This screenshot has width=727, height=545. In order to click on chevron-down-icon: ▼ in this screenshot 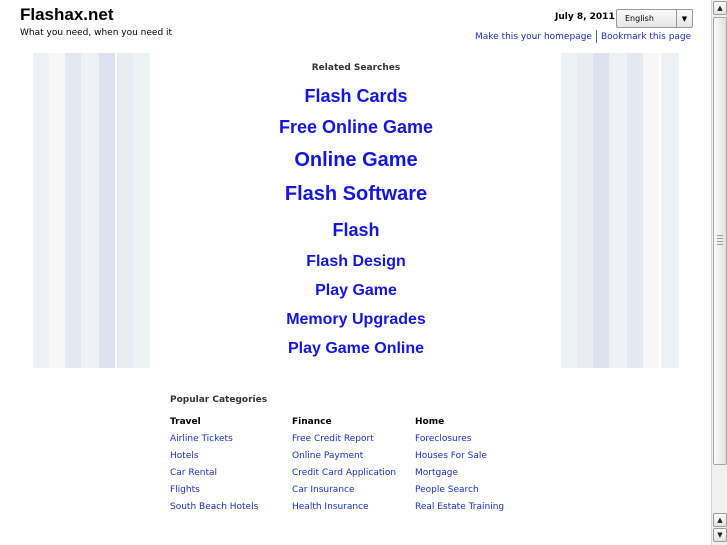, I will do `click(684, 18)`.